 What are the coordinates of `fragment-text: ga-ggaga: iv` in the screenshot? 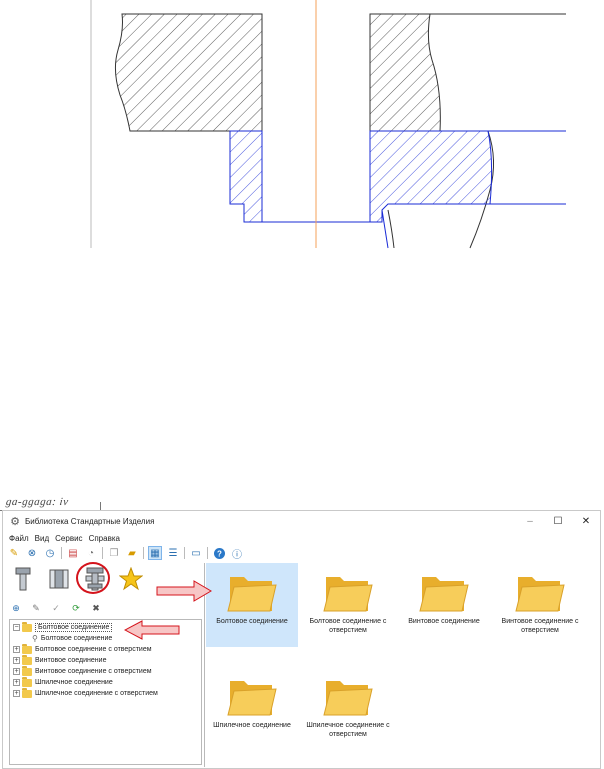 It's located at (37, 502).